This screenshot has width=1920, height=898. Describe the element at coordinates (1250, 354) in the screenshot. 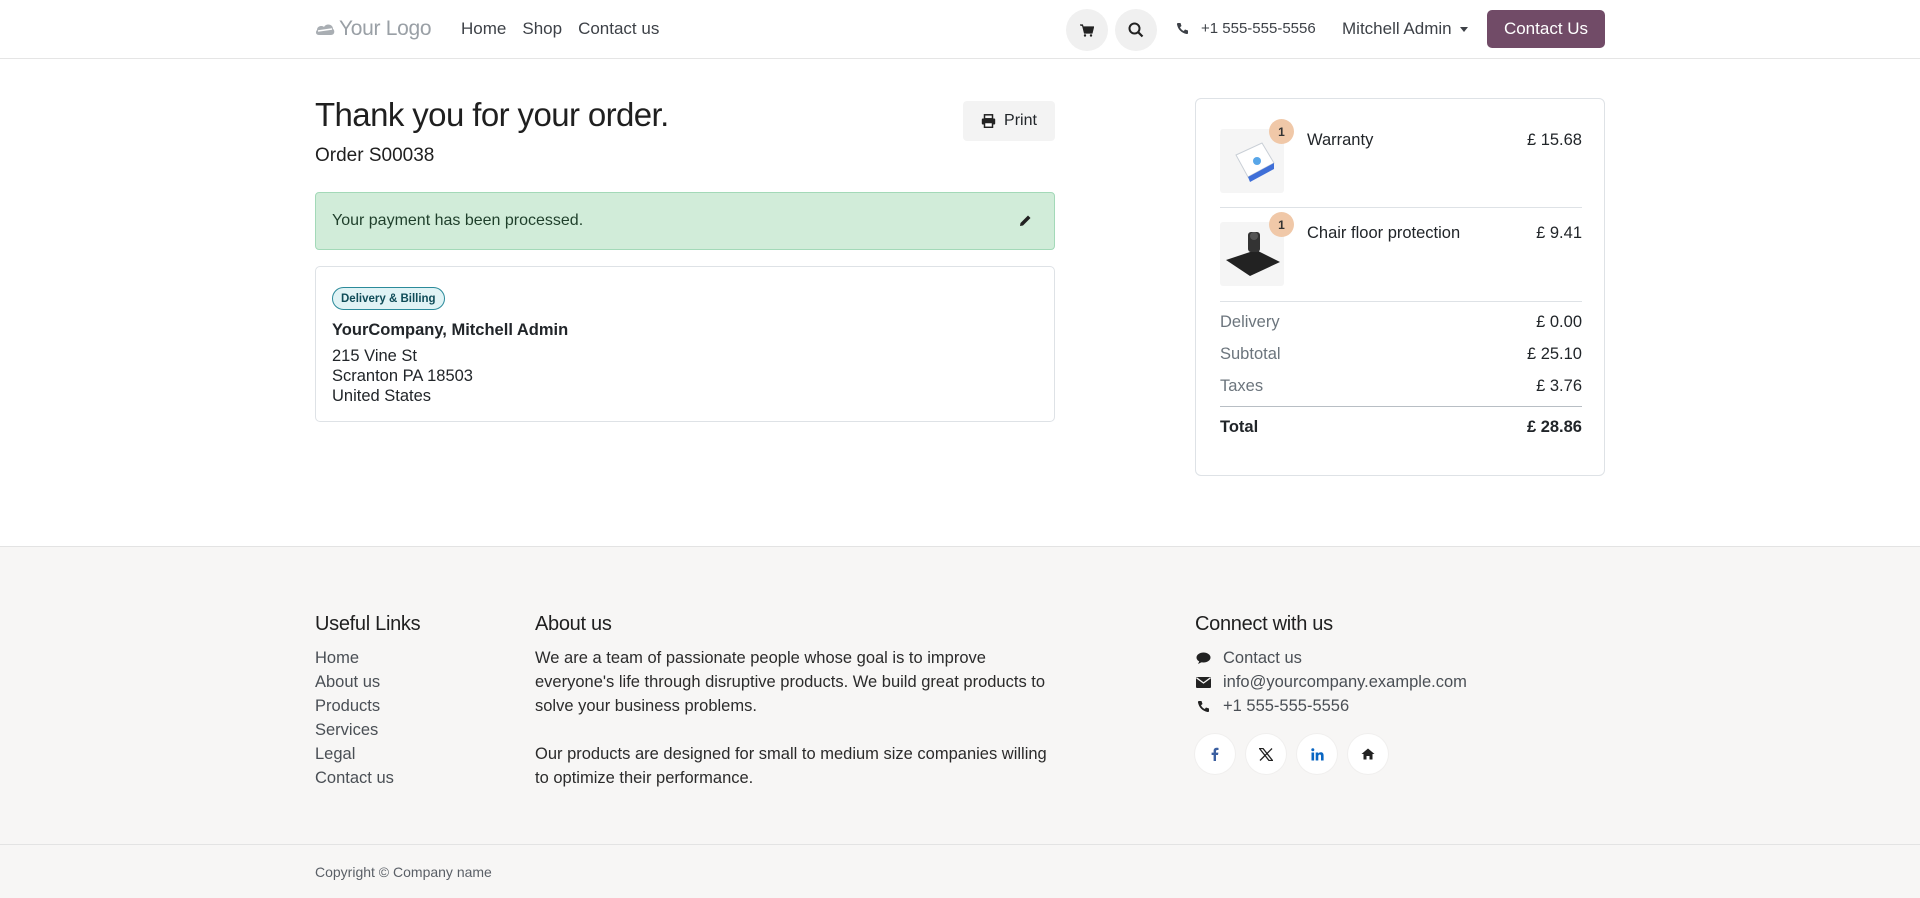

I see `row-label: Subtotal` at that location.